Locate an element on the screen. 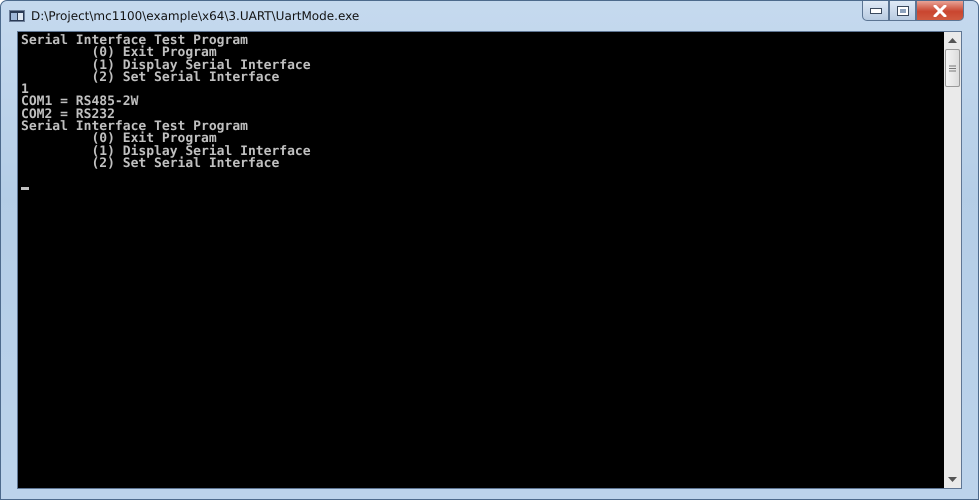 The width and height of the screenshot is (979, 500). window-title: D:\Project\mc1100\example\x64\3.UART\UartMode.exe is located at coordinates (195, 16).